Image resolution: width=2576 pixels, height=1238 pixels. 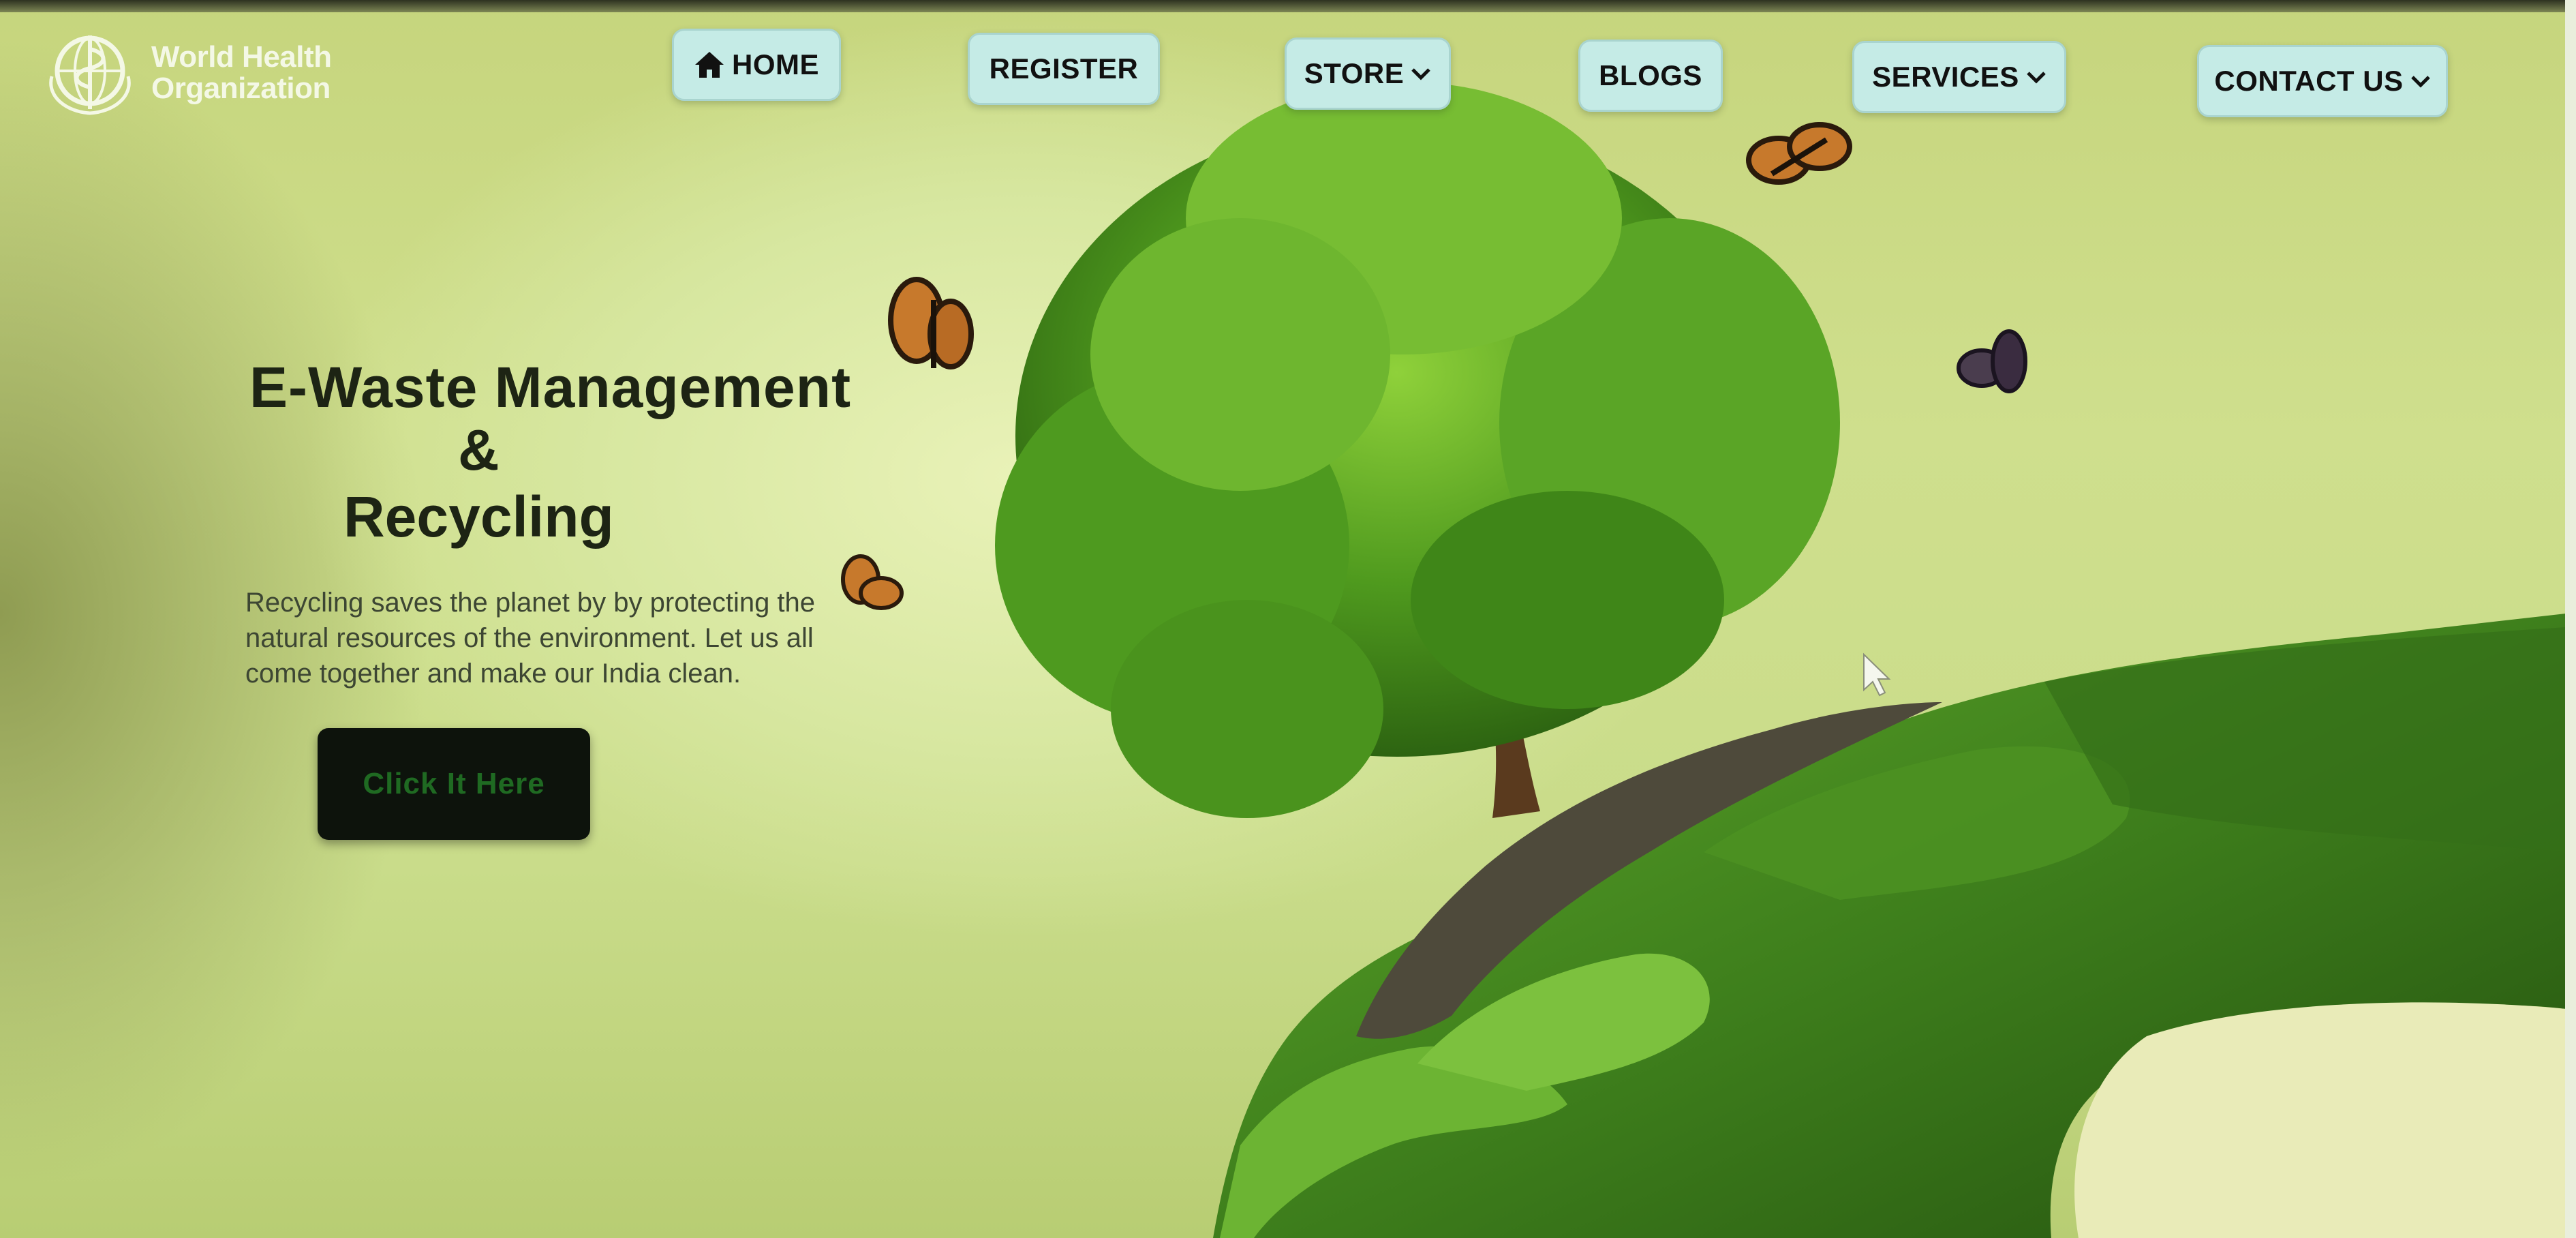 I want to click on cta-label: Click It Here, so click(x=454, y=783).